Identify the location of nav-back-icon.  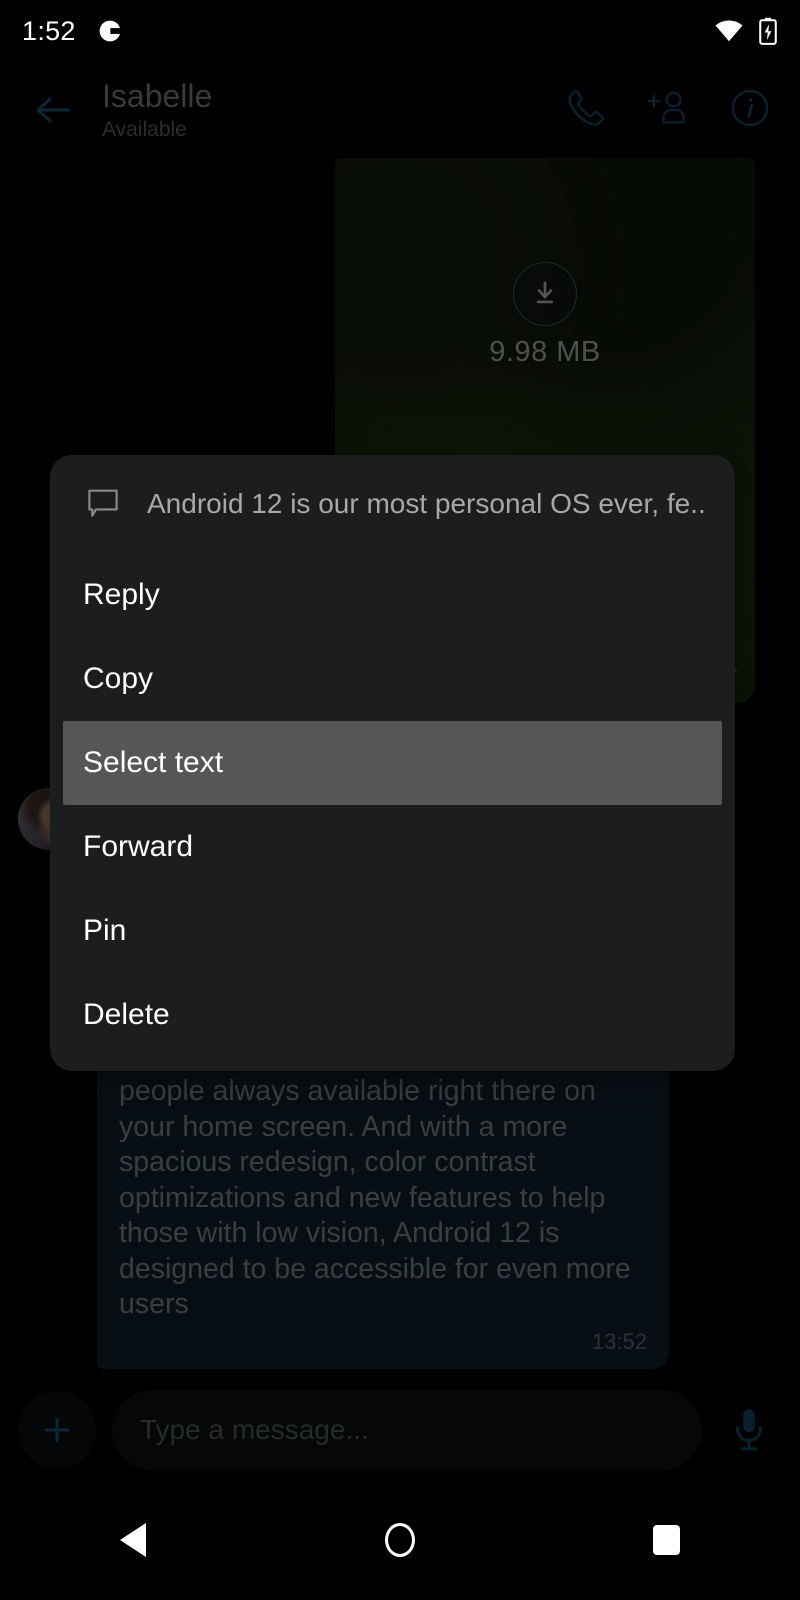
(133, 1540).